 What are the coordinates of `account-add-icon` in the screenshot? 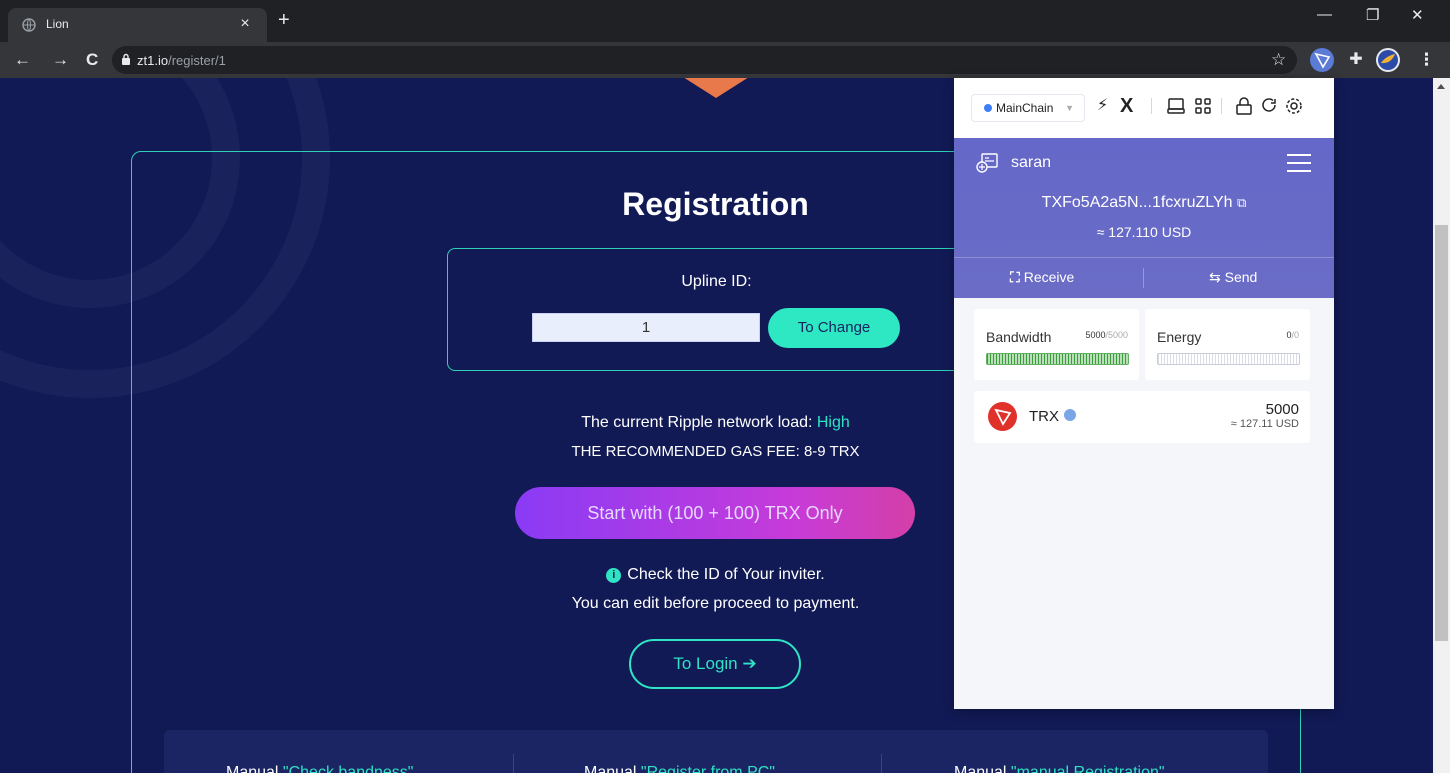 It's located at (987, 163).